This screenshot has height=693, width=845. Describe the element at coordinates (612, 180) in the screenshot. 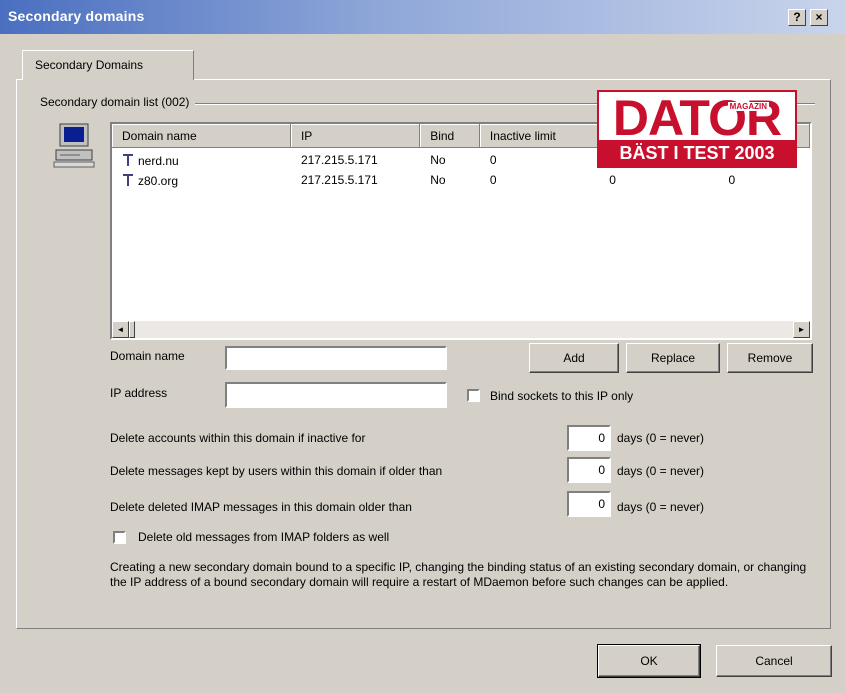

I see `cell-5: 0` at that location.